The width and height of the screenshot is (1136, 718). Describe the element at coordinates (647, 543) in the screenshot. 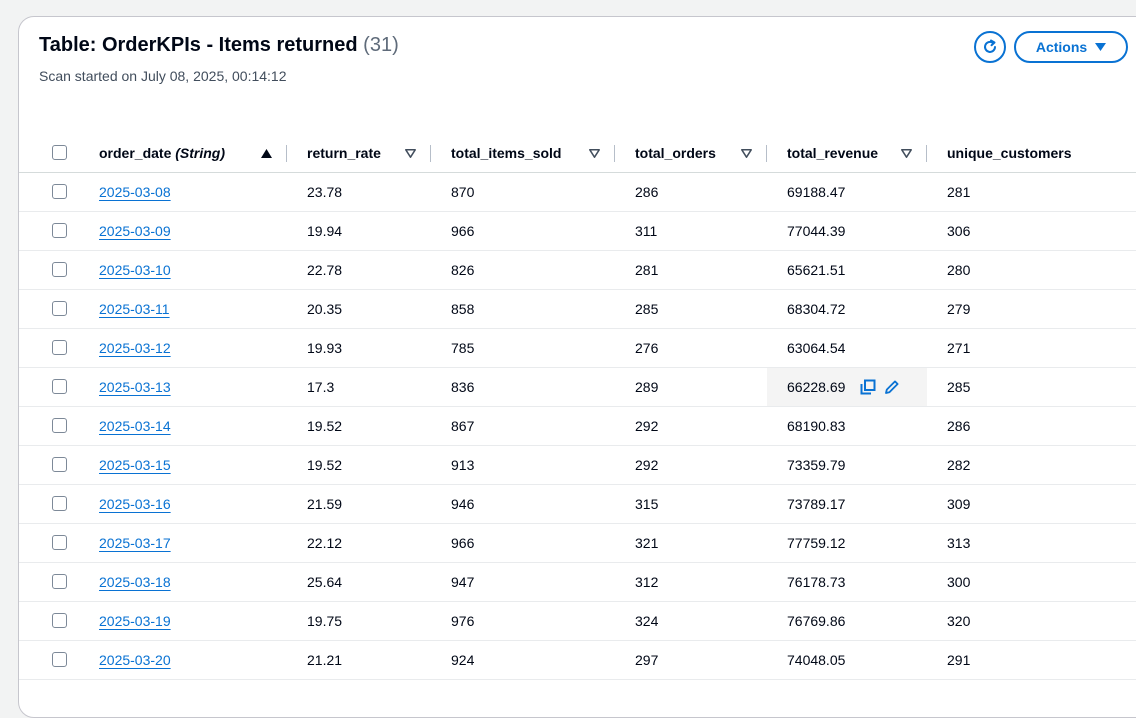

I see `total-orders-cell: 321` at that location.